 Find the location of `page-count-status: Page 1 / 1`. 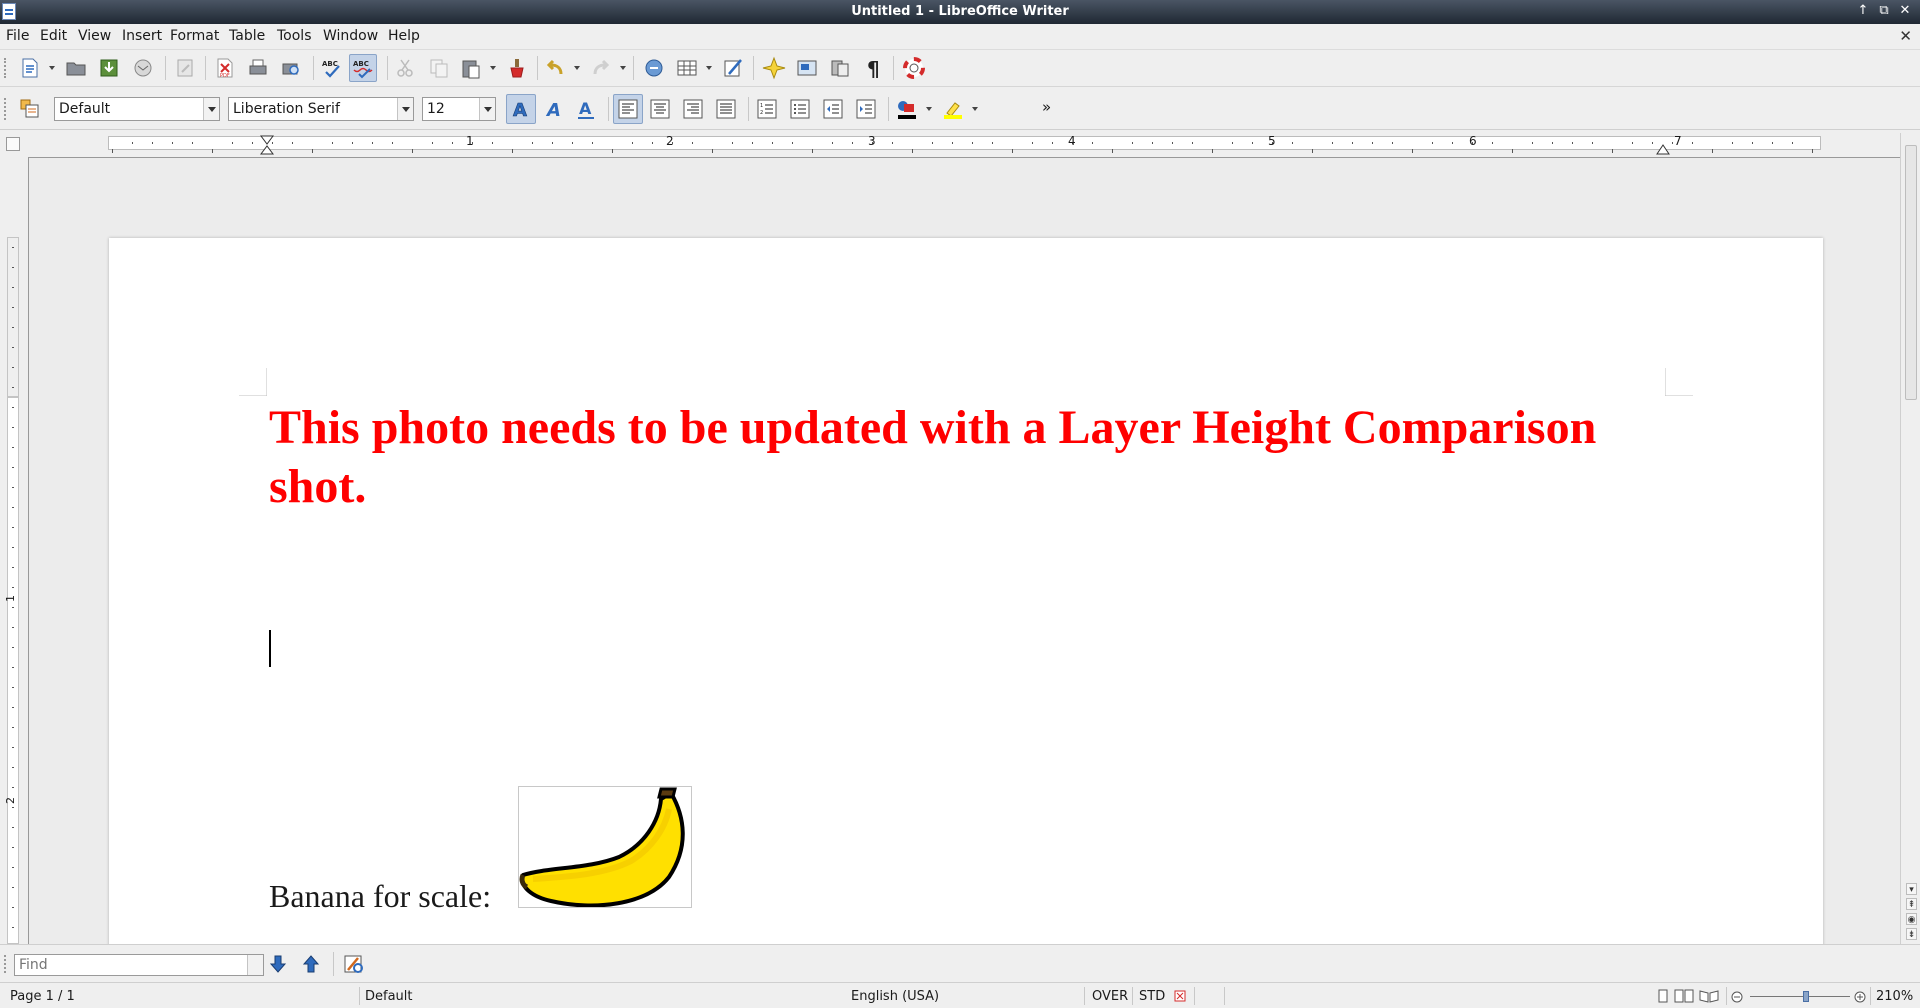

page-count-status: Page 1 / 1 is located at coordinates (42, 996).